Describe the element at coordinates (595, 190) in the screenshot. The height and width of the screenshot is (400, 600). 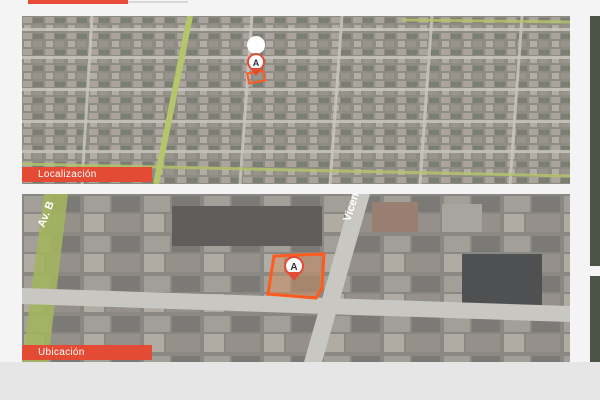
I see `adjacent-image-strip` at that location.